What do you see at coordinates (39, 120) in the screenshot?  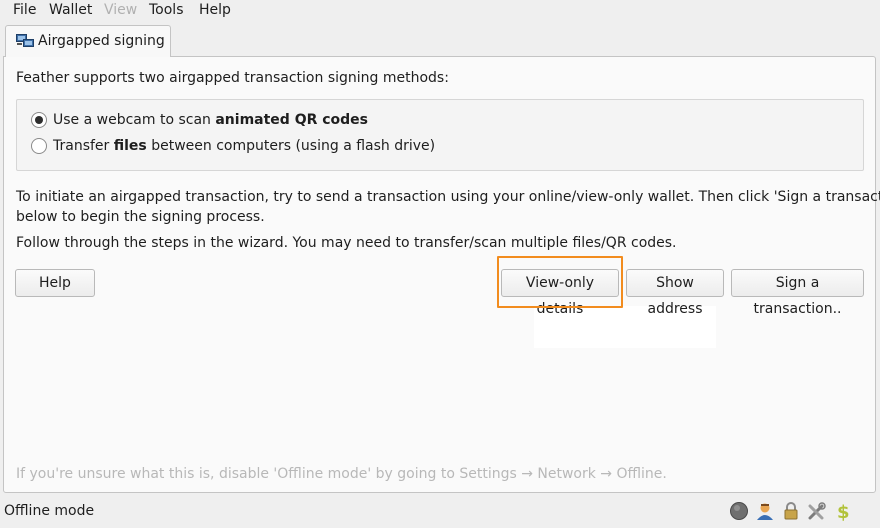 I see `radio-webcam` at bounding box center [39, 120].